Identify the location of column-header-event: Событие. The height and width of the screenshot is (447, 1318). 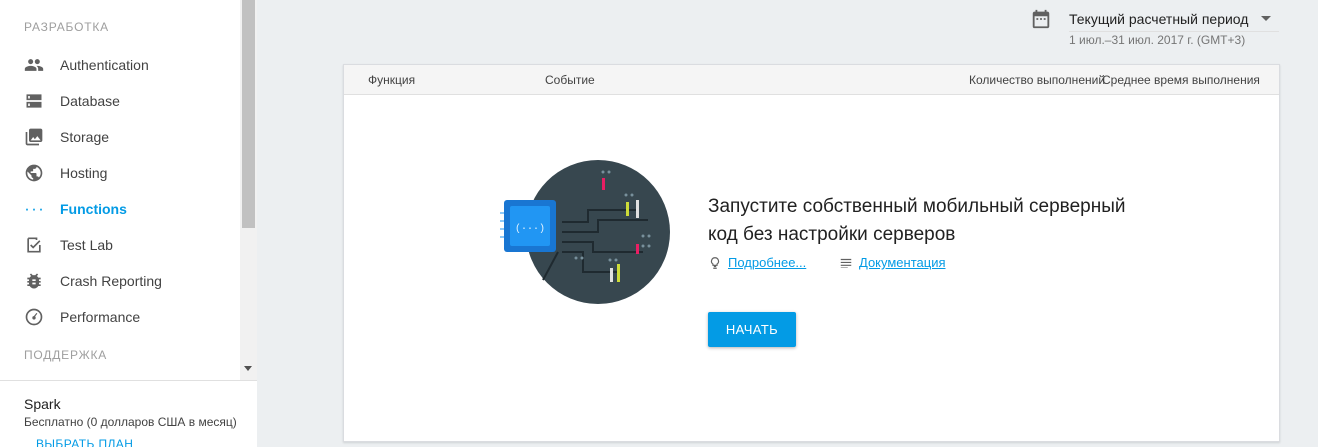
(570, 80).